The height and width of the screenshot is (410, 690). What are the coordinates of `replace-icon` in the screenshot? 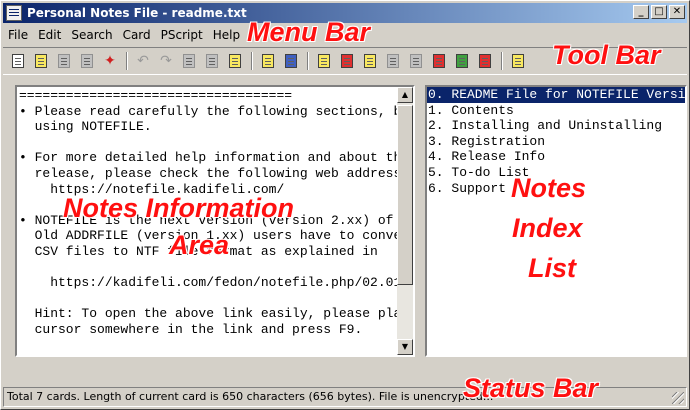 It's located at (235, 61).